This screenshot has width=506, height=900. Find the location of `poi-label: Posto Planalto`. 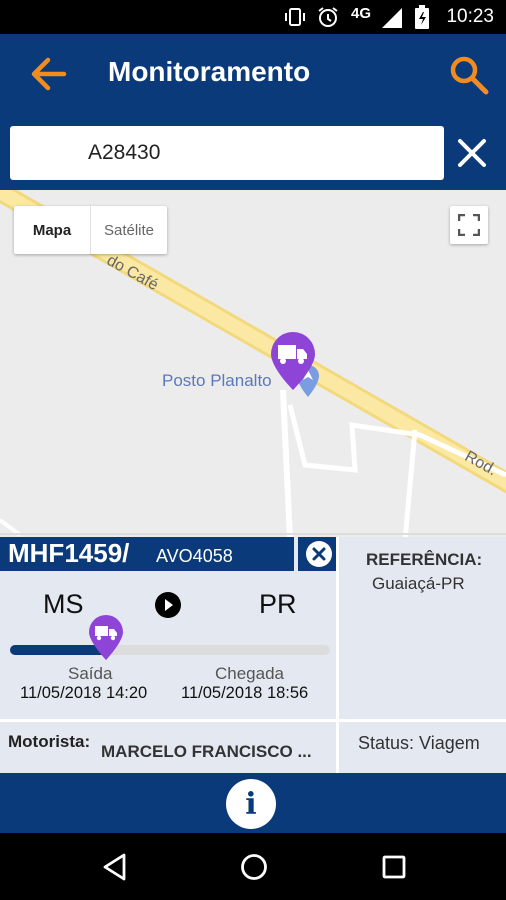

poi-label: Posto Planalto is located at coordinates (217, 380).